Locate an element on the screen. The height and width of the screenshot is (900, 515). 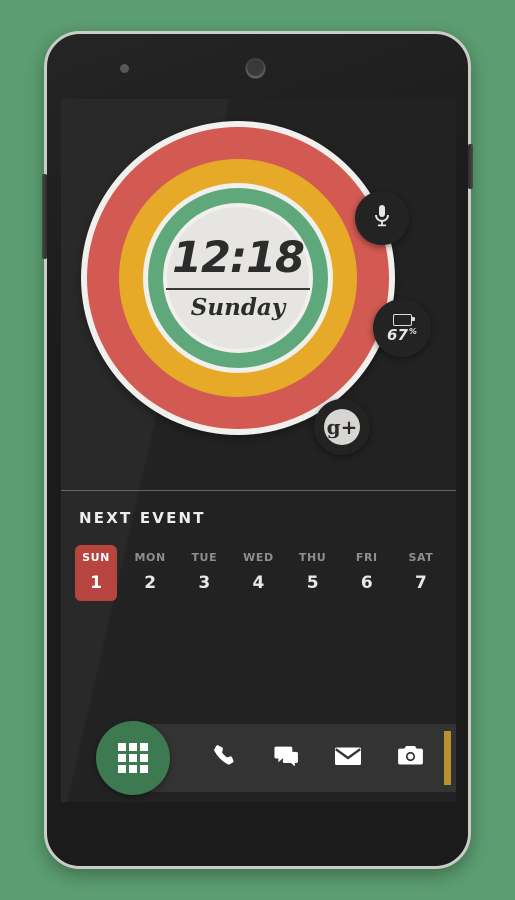
calendar-day-sat: SAT 7 is located at coordinates (421, 573).